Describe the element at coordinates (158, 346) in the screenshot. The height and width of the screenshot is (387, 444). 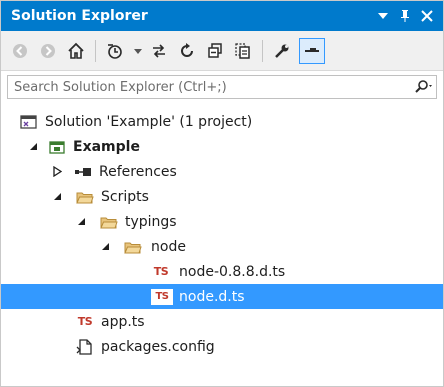
I see `tree-item-label: packages.config` at that location.